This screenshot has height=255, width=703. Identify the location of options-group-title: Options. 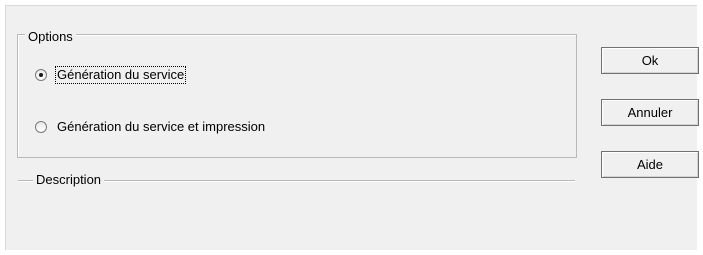
(50, 37).